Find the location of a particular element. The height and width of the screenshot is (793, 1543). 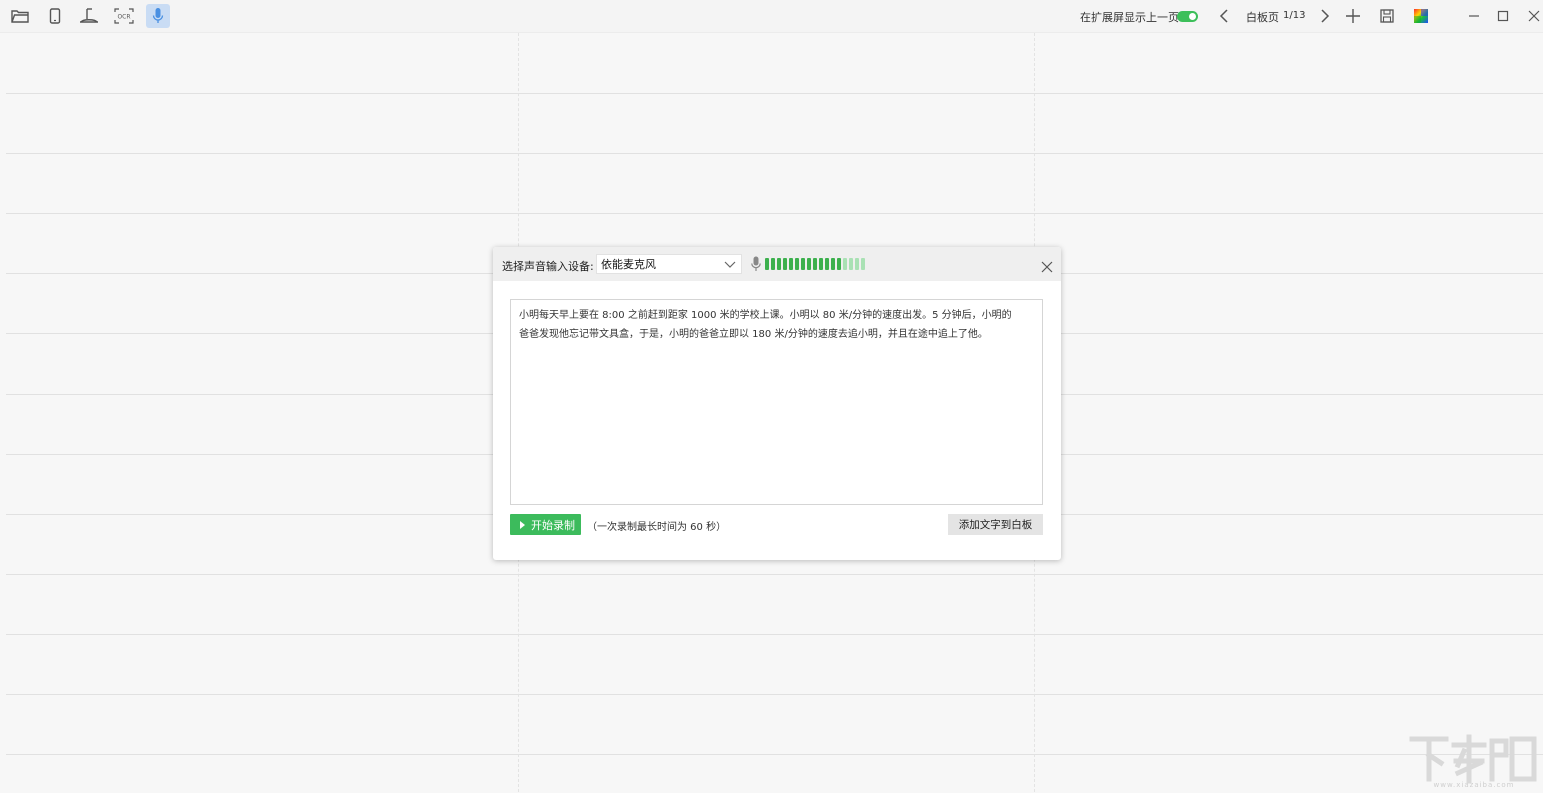

record-time-hint: （一次录制最长时间为 60 秒） is located at coordinates (657, 527).